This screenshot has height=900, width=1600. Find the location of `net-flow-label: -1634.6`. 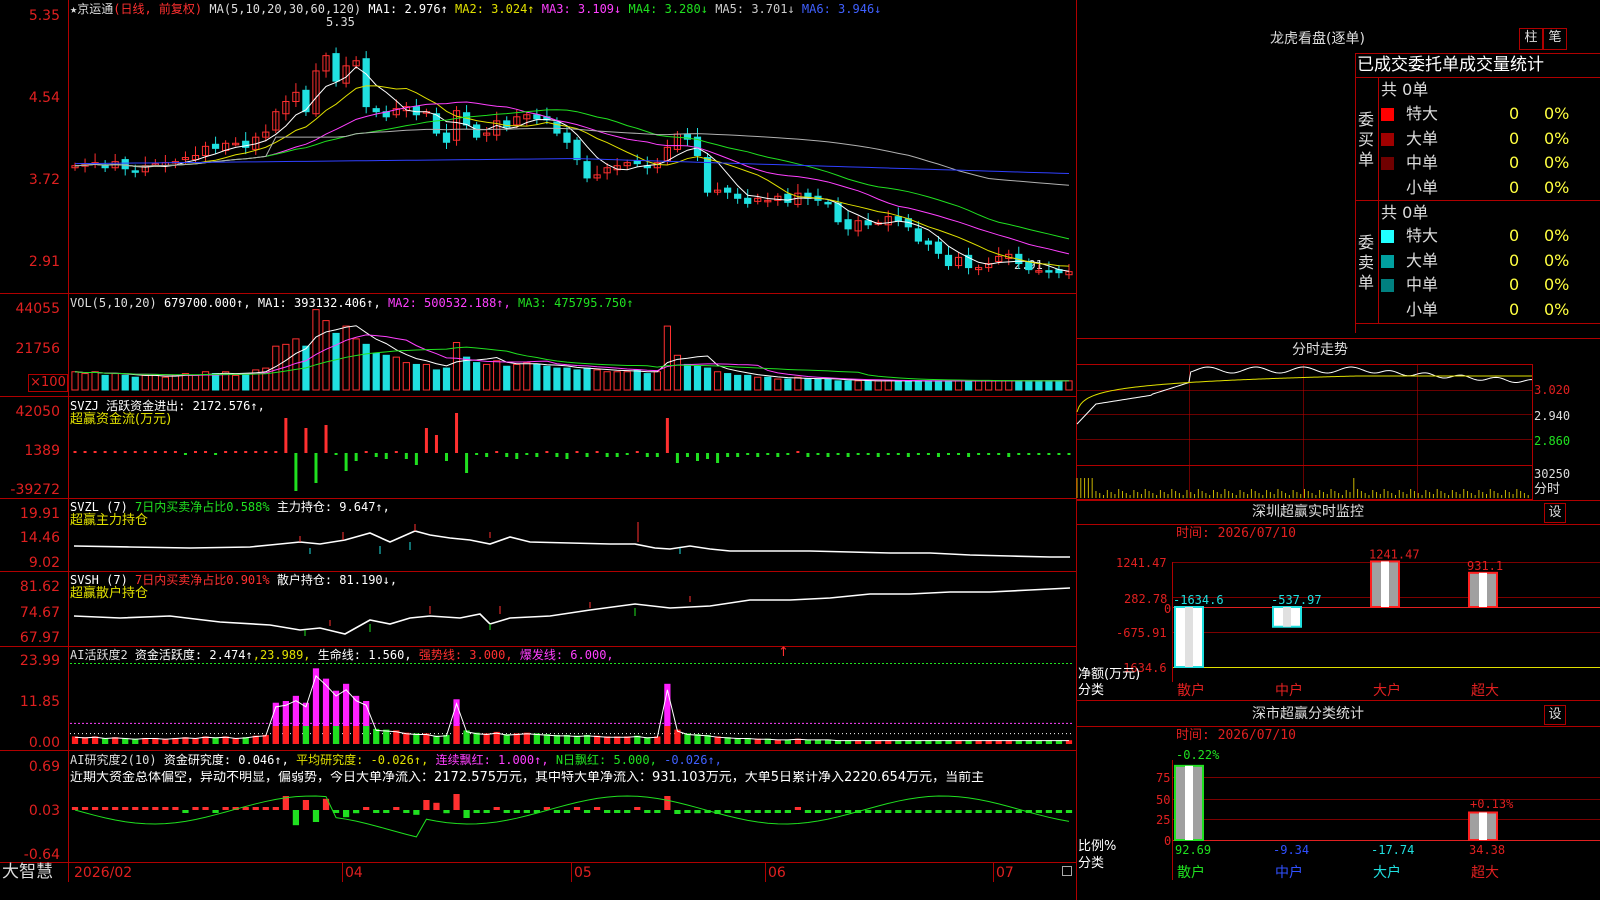

net-flow-label: -1634.6 is located at coordinates (1198, 600).